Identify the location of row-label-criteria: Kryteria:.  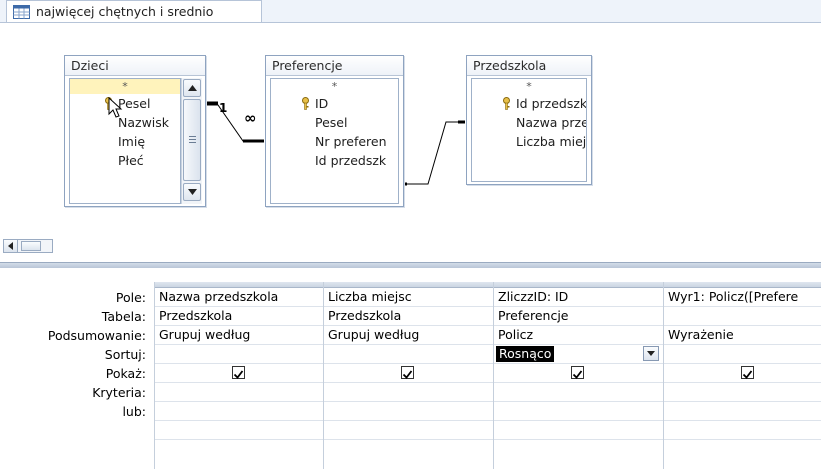
(119, 392).